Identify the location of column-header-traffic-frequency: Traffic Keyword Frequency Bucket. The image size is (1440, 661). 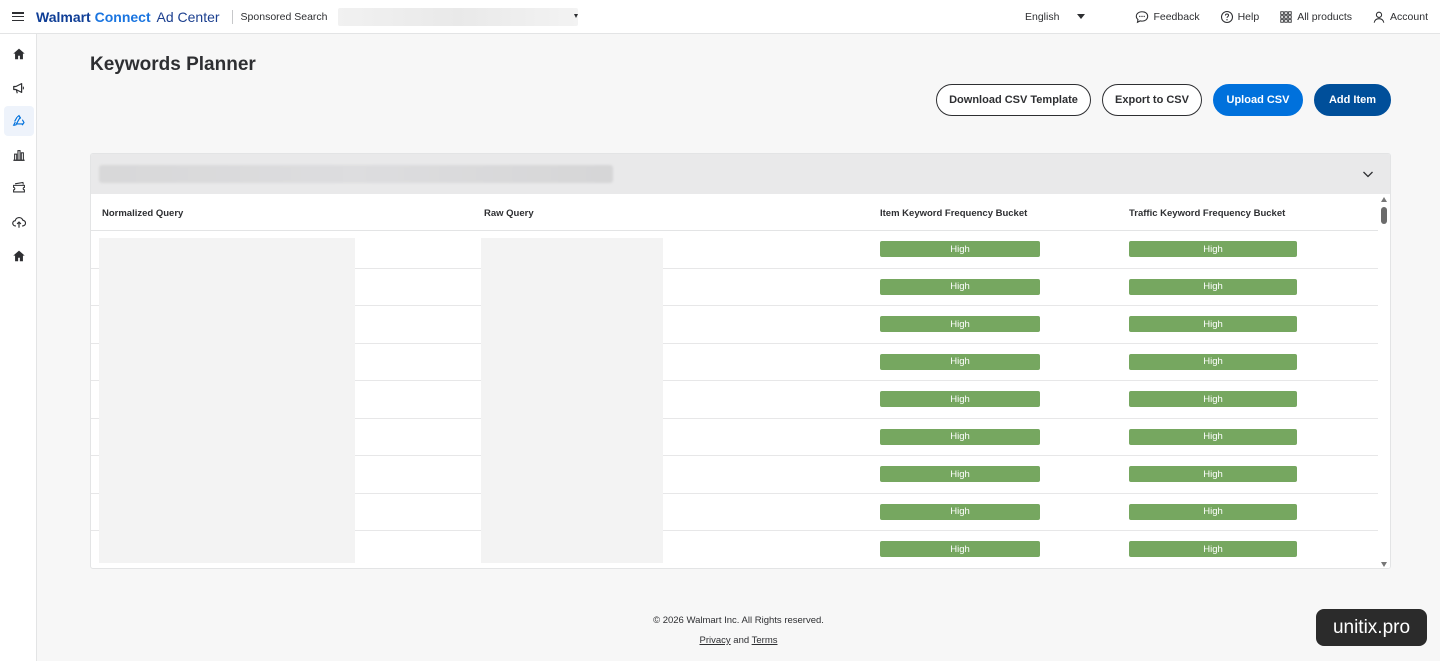
(1207, 213).